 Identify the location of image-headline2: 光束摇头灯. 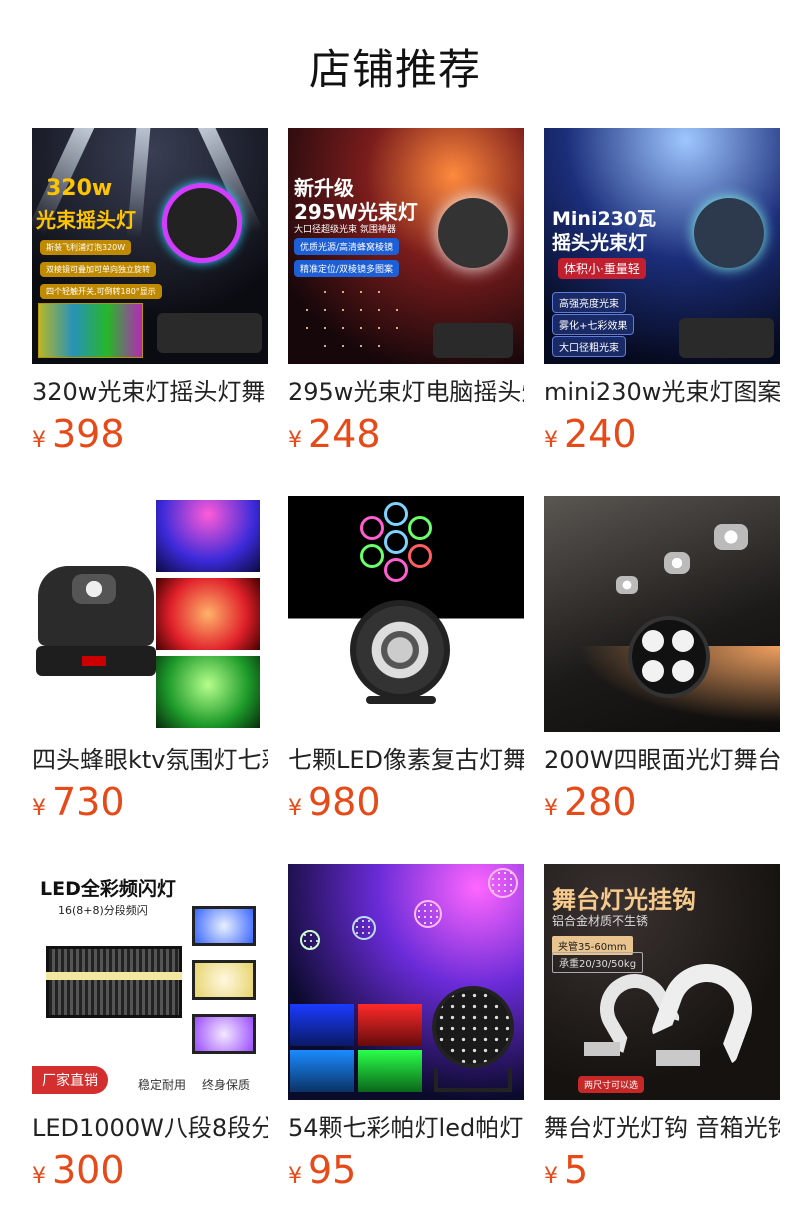
(86, 220).